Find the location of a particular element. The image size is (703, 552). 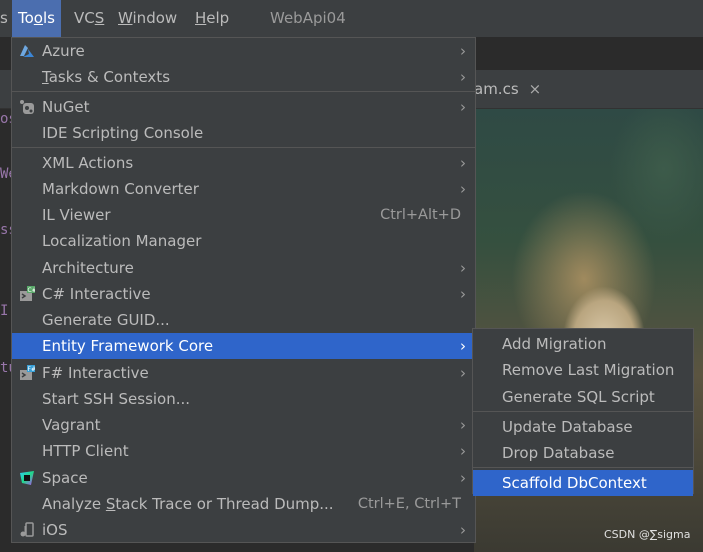

svg-text: C# is located at coordinates (32, 290).